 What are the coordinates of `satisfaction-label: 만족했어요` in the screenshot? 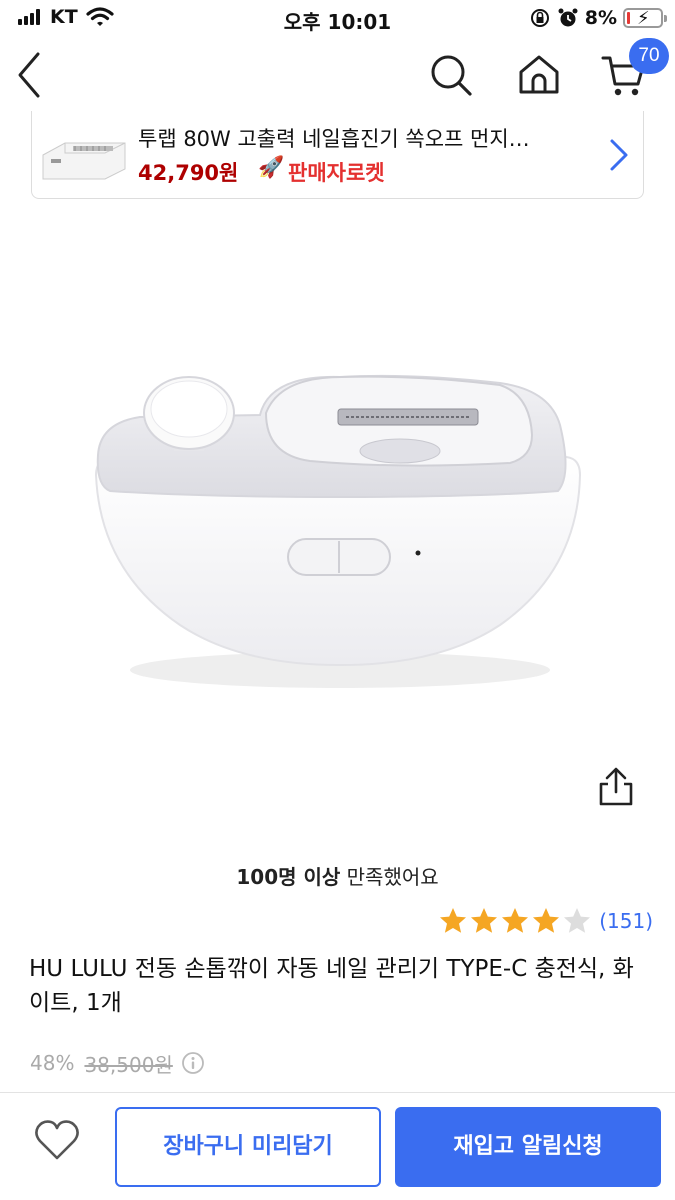 It's located at (389, 877).